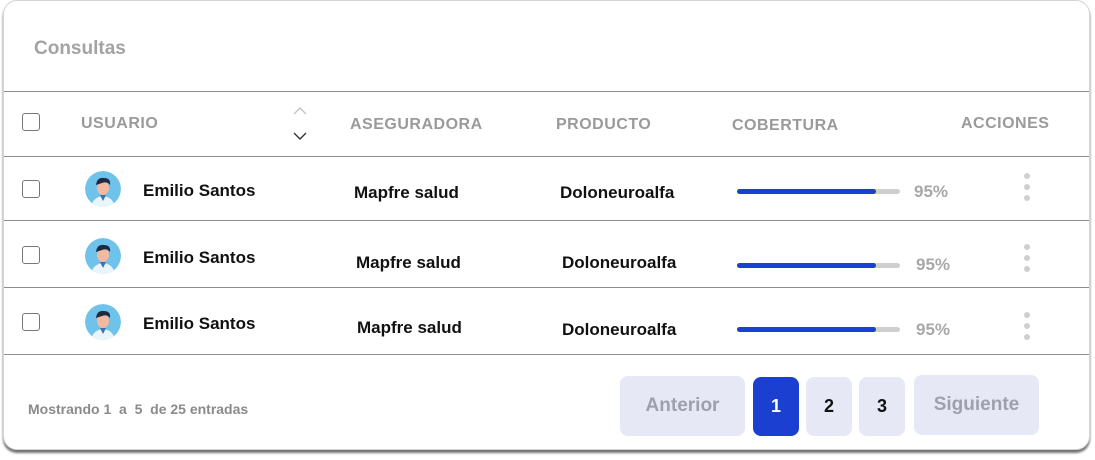 The image size is (1095, 460). Describe the element at coordinates (882, 406) in the screenshot. I see `page-3-button: 3` at that location.